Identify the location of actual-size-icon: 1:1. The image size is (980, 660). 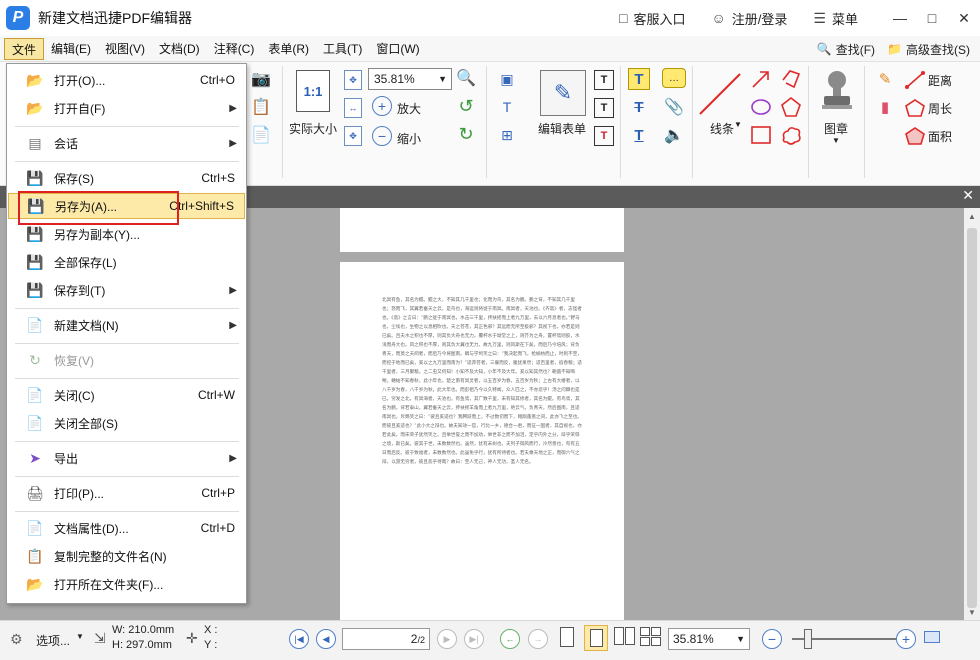
(313, 91).